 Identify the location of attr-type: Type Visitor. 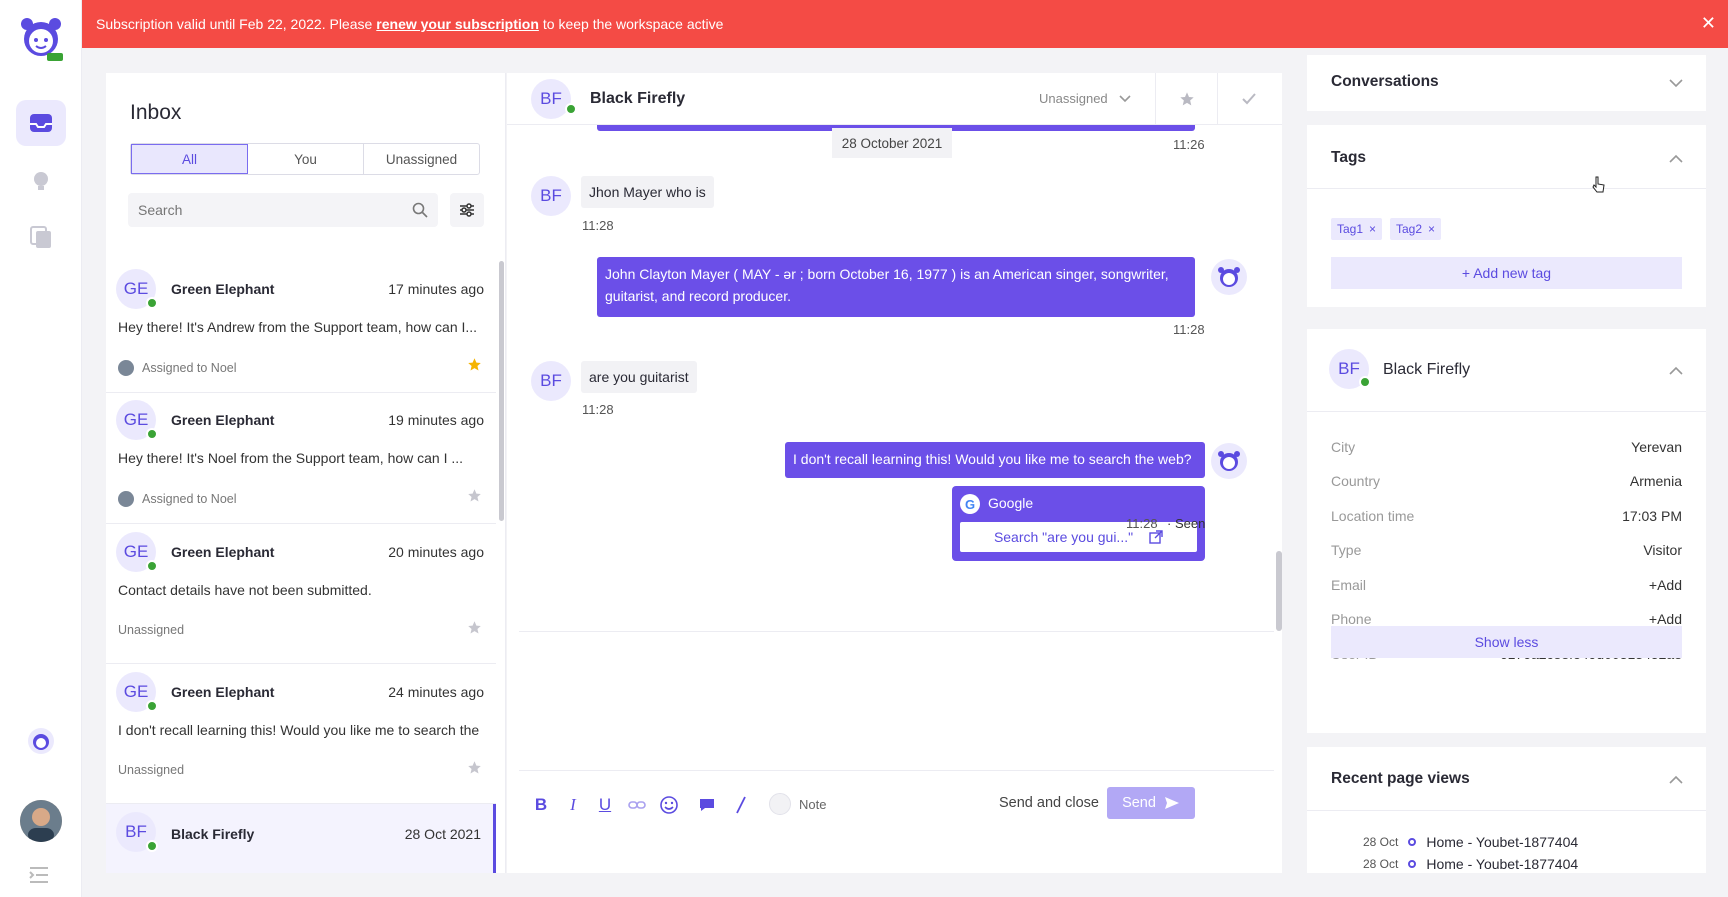
(1506, 550).